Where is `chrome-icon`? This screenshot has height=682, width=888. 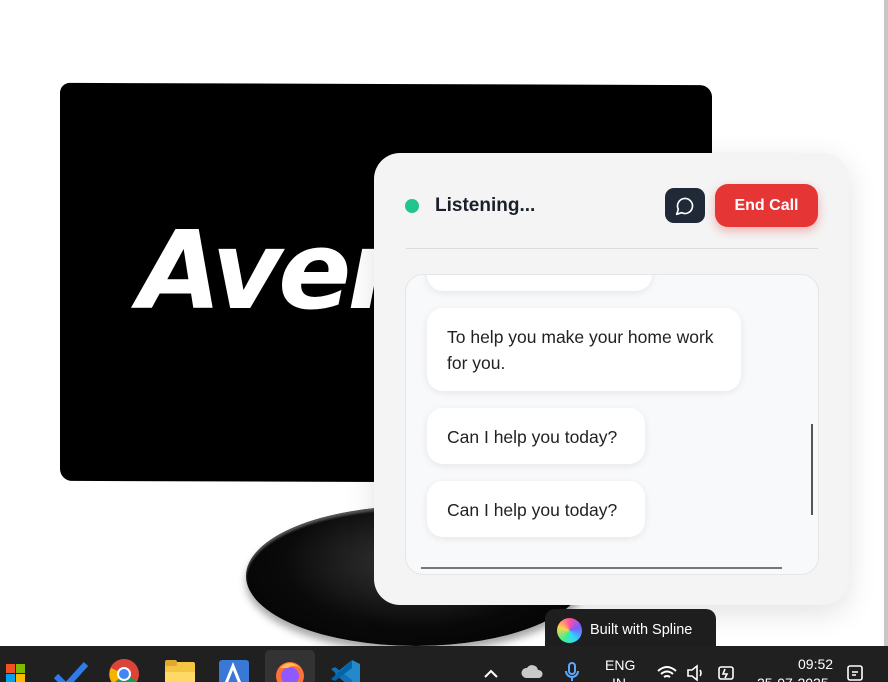
chrome-icon is located at coordinates (123, 670).